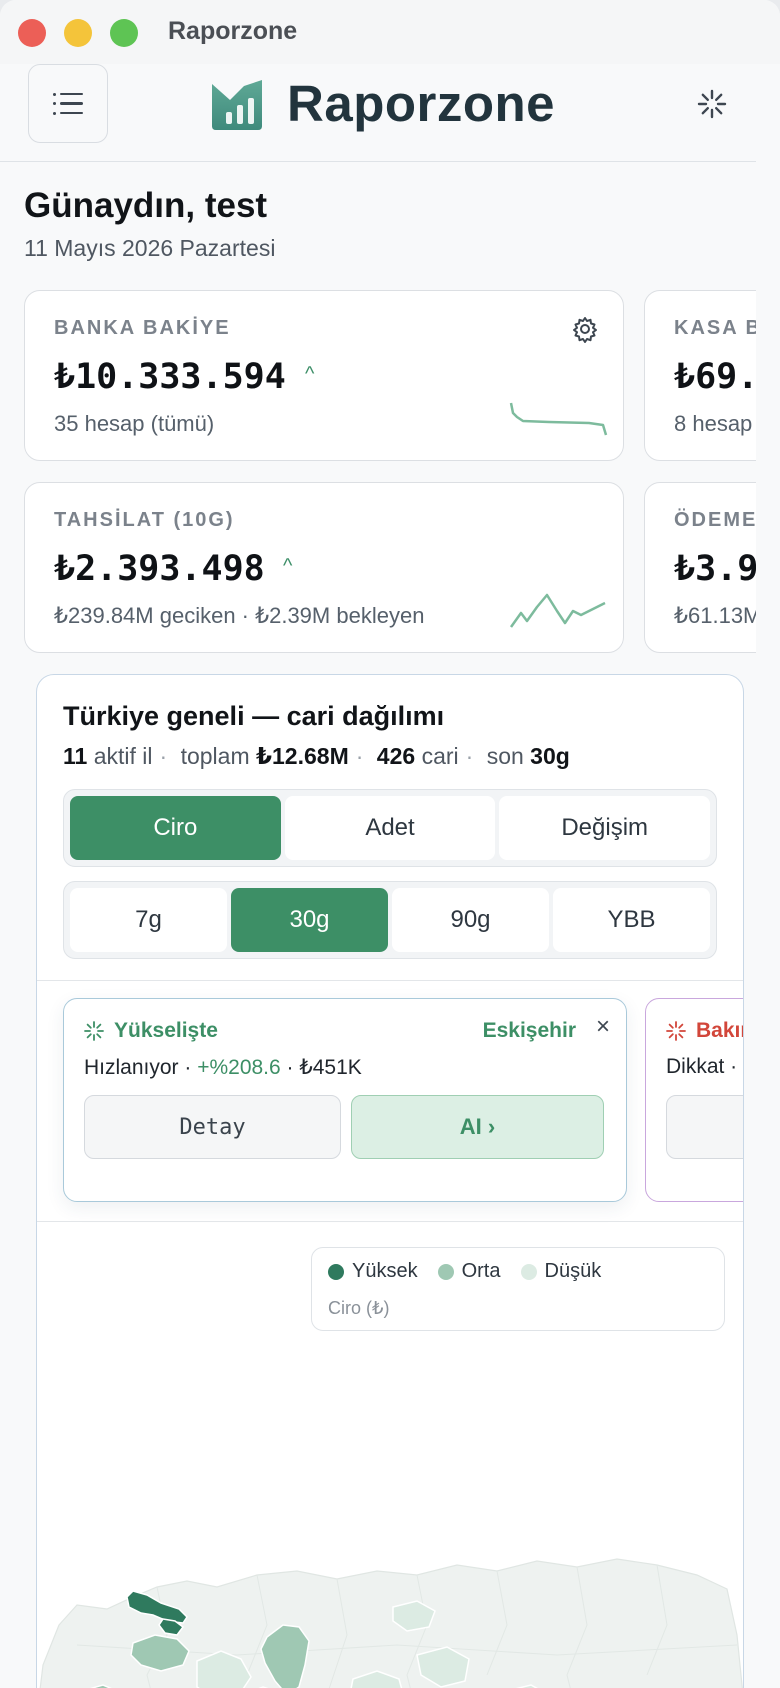 This screenshot has width=780, height=1688. What do you see at coordinates (233, 31) in the screenshot?
I see `window-title: Raporzone` at bounding box center [233, 31].